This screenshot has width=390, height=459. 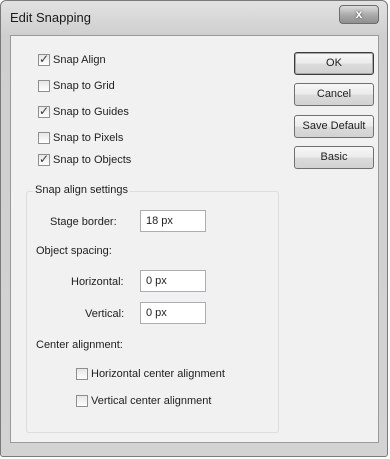 I want to click on checkbox-label: Horizontal center alignment, so click(x=158, y=374).